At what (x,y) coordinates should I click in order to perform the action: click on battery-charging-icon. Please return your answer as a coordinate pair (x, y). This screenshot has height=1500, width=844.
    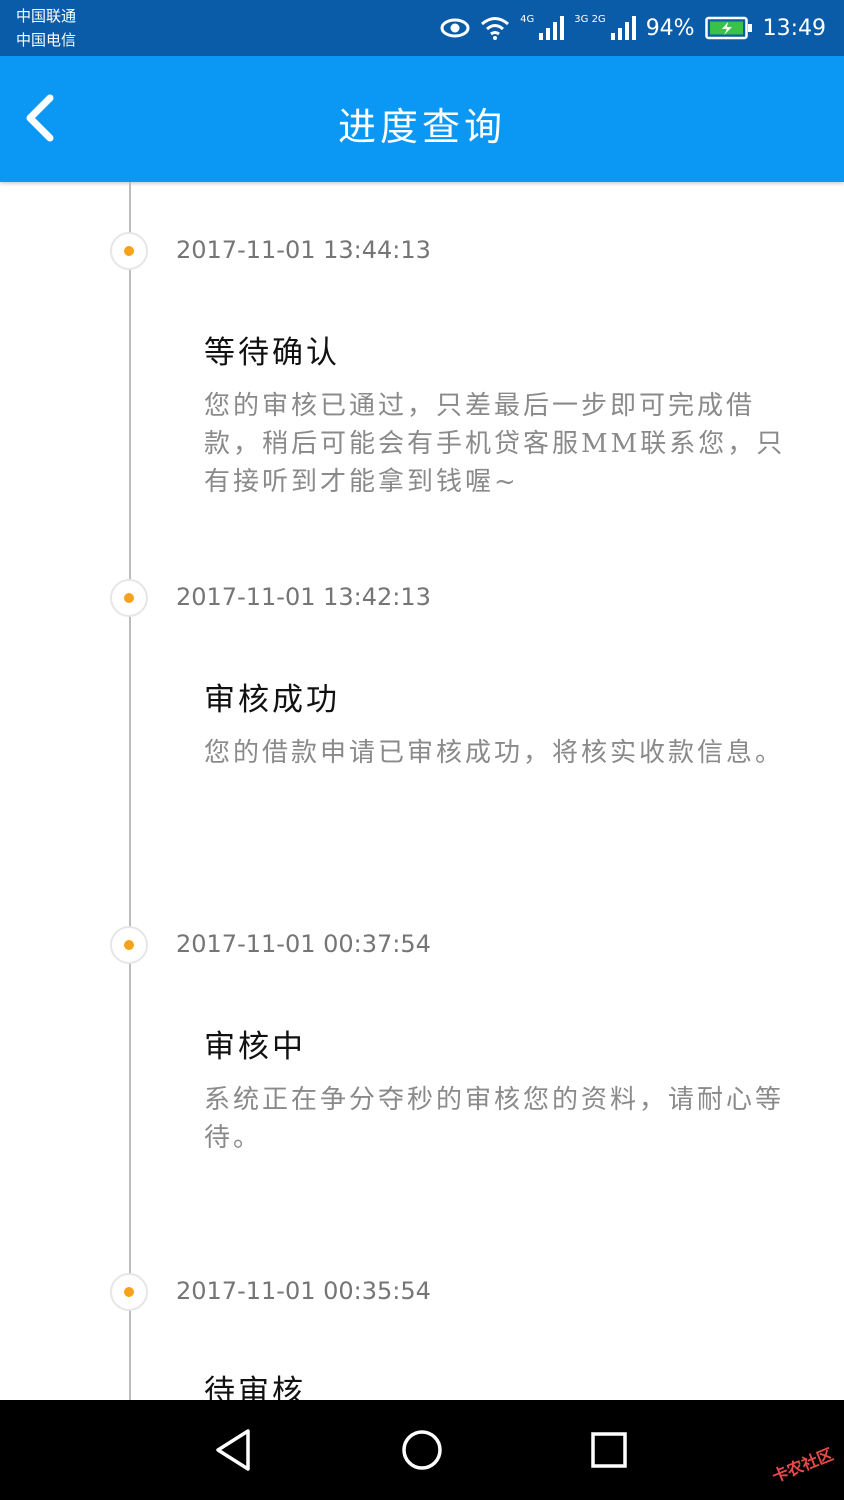
    Looking at the image, I should click on (728, 28).